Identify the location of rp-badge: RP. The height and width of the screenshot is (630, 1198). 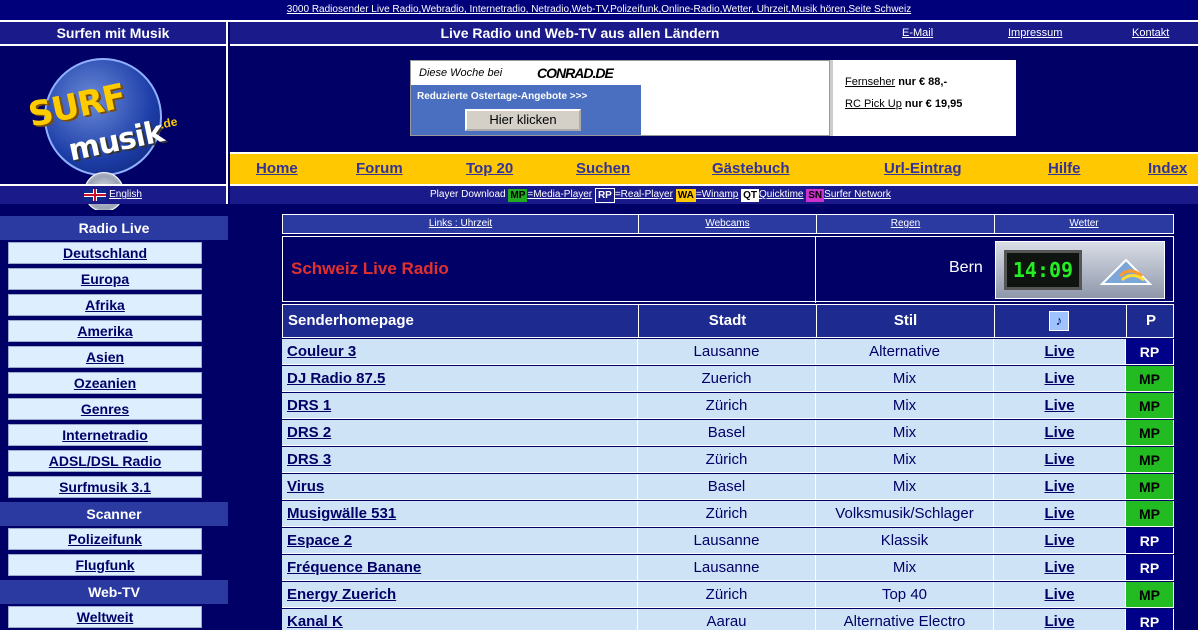
(604, 195).